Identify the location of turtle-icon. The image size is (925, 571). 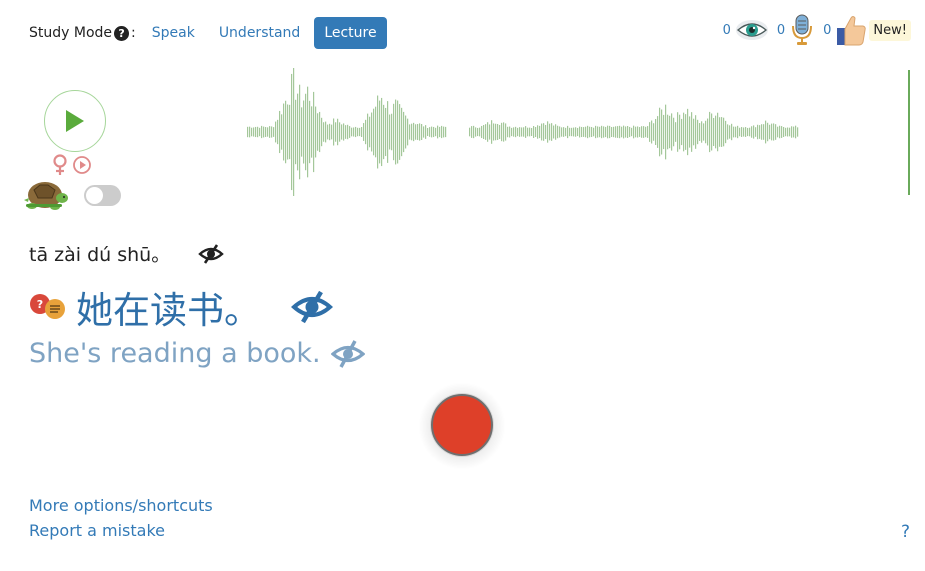
(46, 195).